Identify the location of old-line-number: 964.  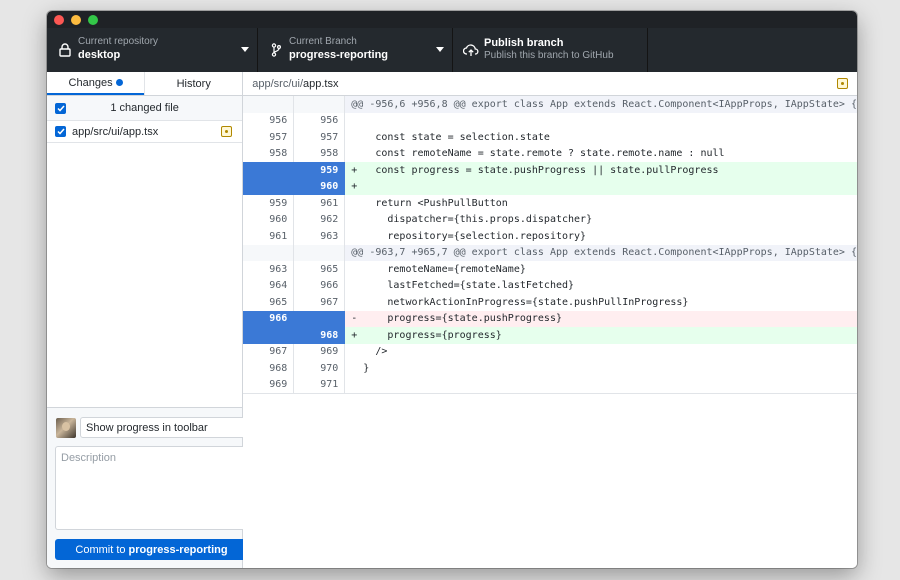
(269, 285).